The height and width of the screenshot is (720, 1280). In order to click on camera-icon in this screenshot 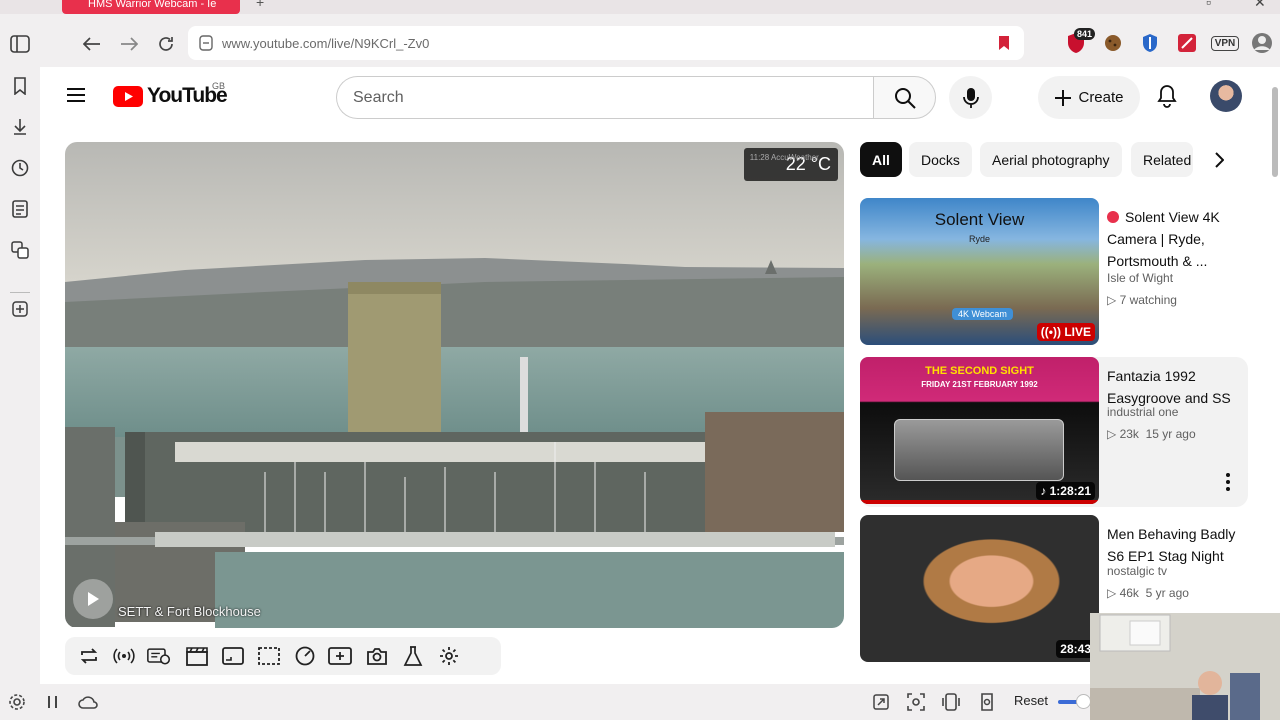, I will do `click(377, 656)`.